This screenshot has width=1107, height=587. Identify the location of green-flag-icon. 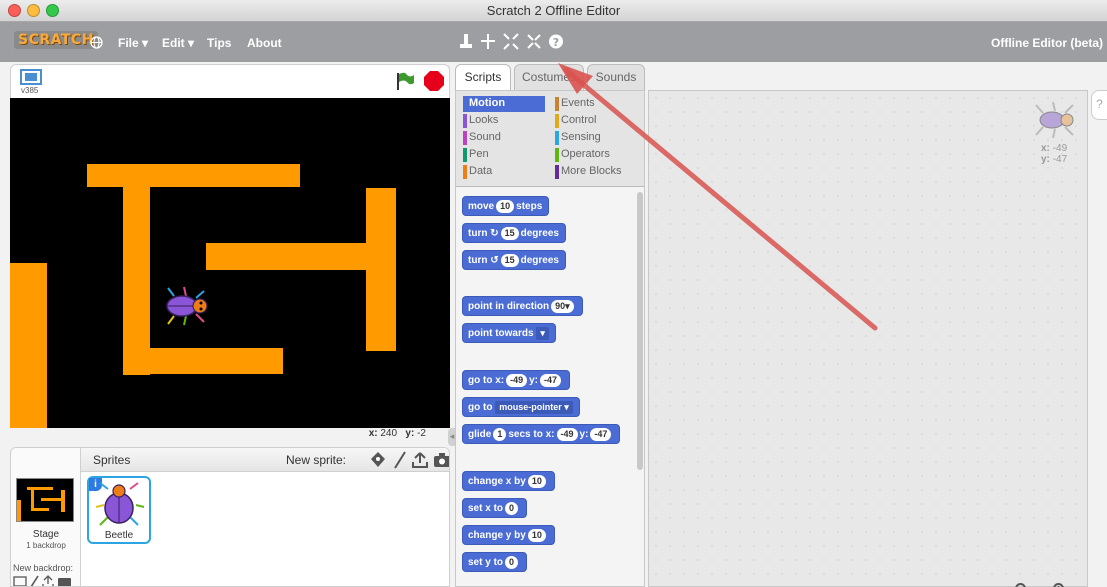
(405, 81).